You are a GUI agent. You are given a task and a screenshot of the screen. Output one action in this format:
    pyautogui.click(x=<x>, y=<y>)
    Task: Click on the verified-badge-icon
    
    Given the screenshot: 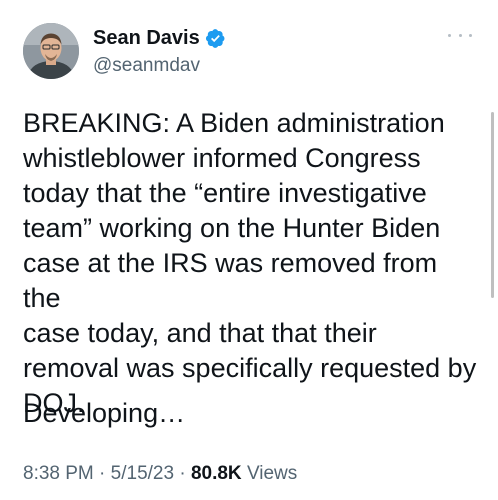 What is the action you would take?
    pyautogui.click(x=215, y=38)
    